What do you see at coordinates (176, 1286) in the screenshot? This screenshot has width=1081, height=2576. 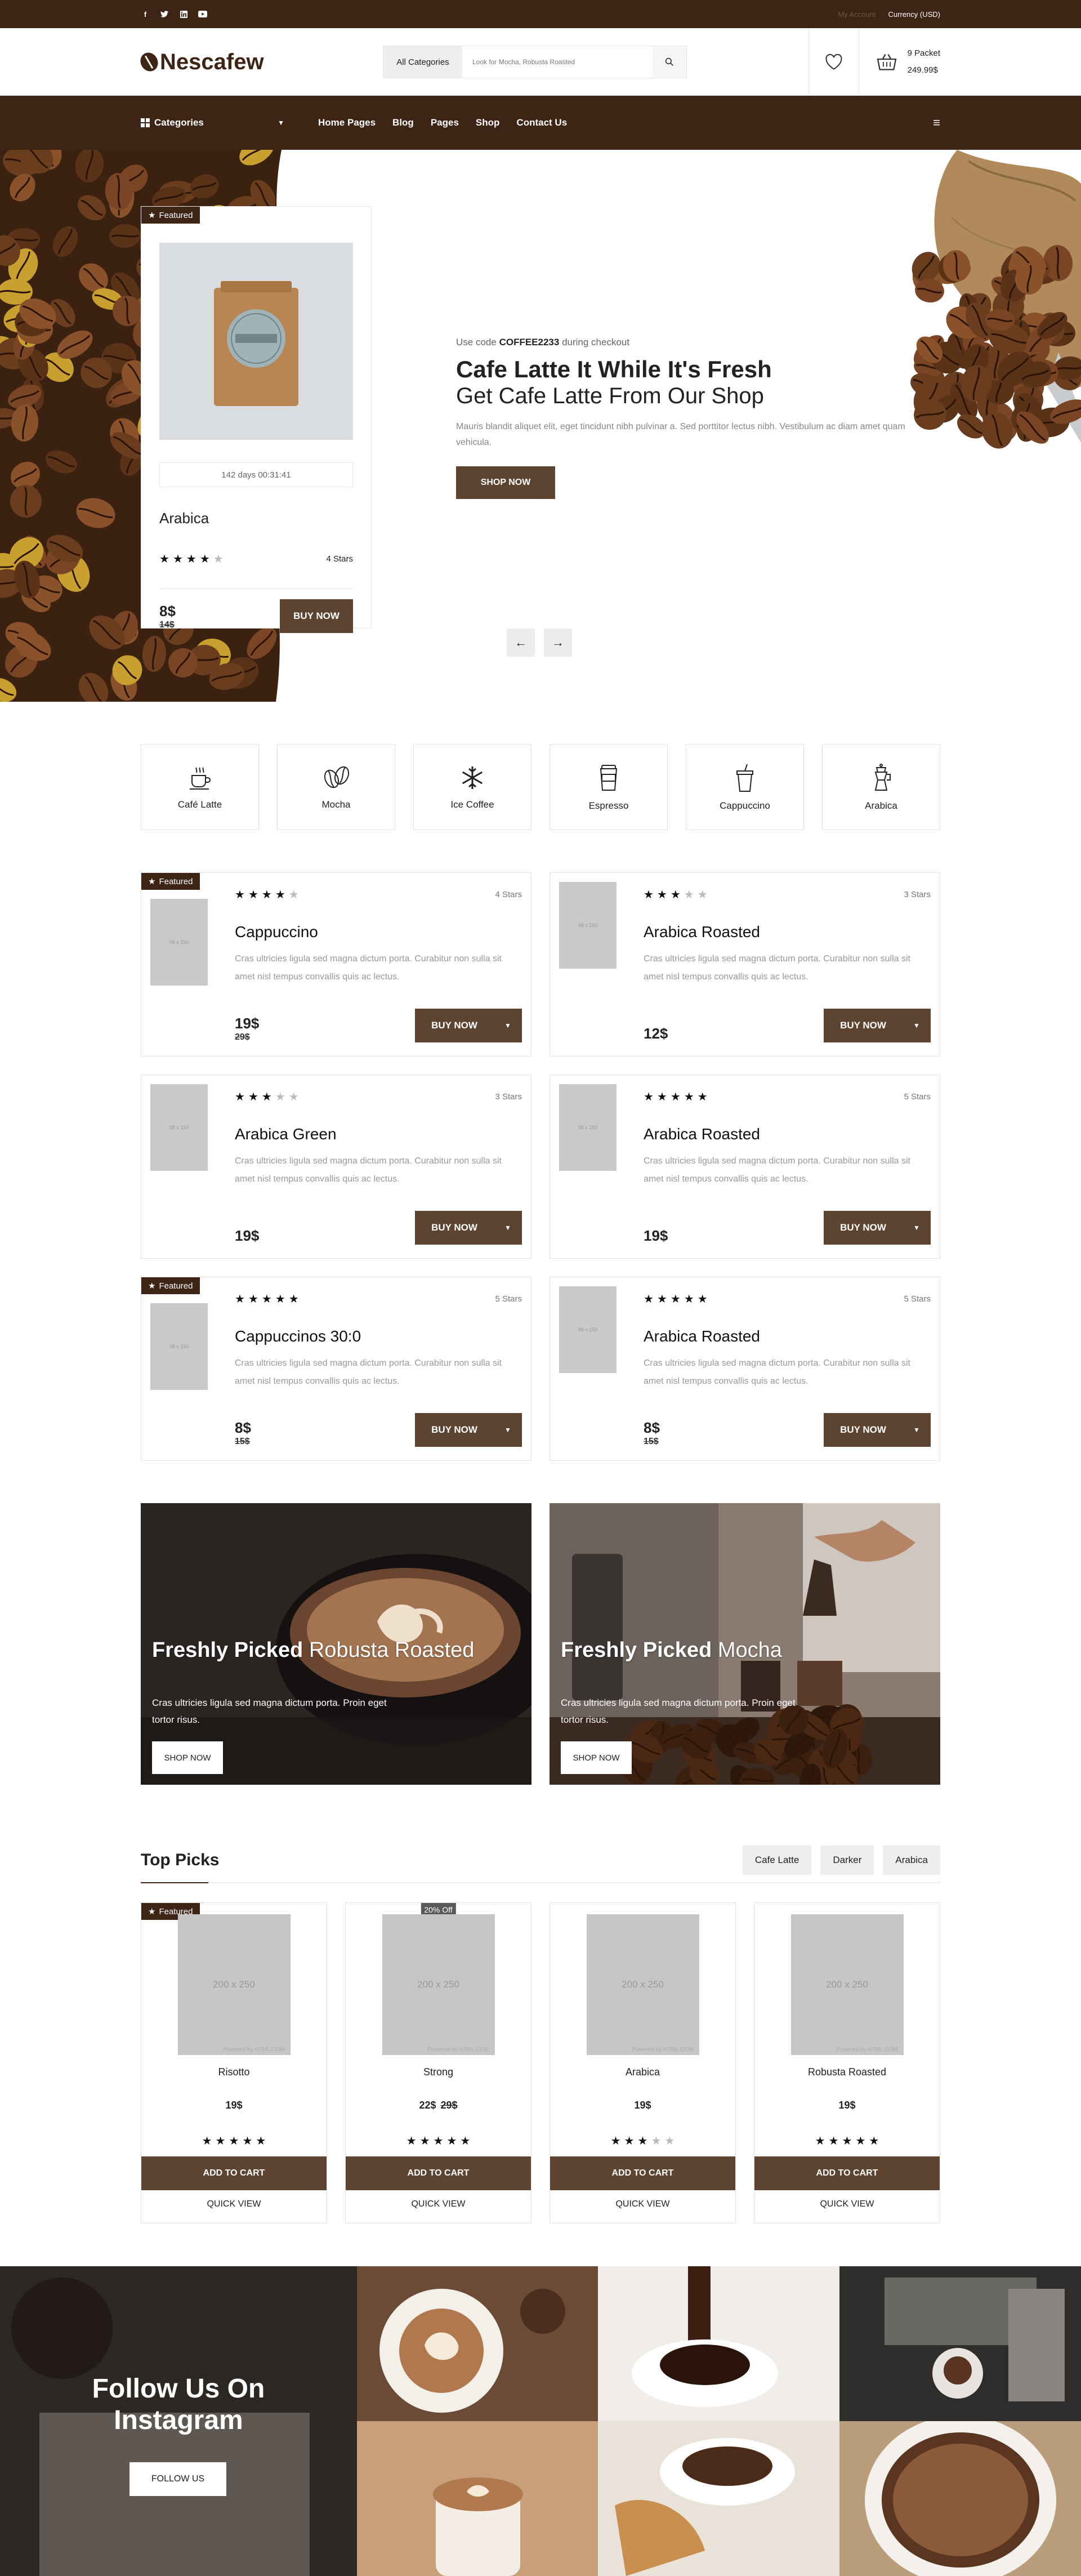 I see `featured-badge-label: Featured` at bounding box center [176, 1286].